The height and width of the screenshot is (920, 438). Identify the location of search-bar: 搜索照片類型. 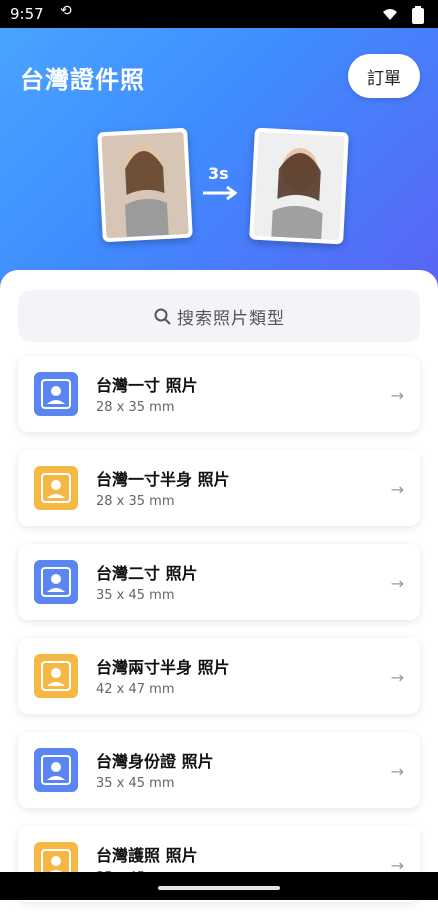
(219, 316).